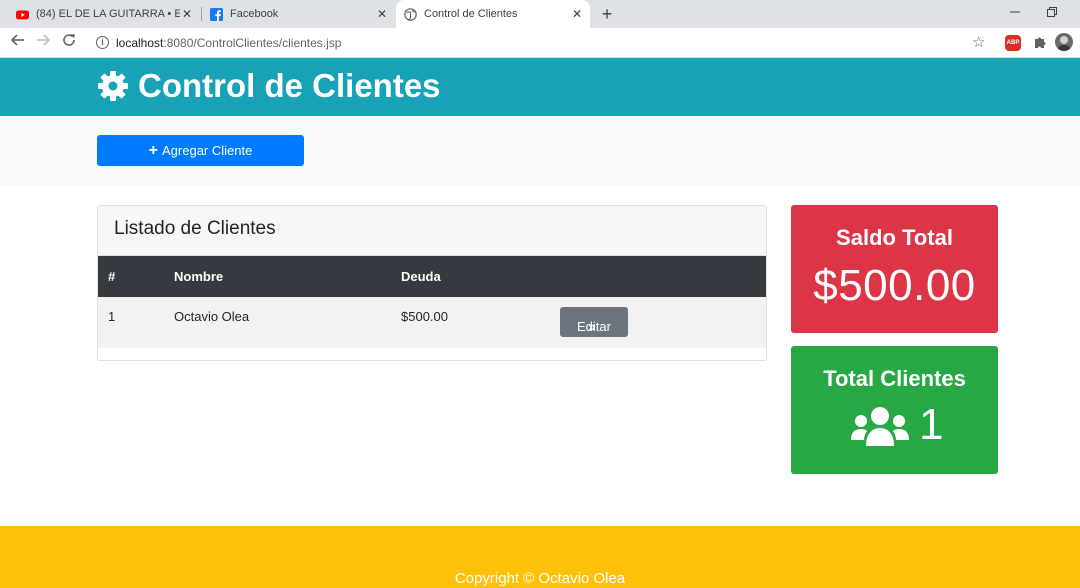 The image size is (1080, 588). What do you see at coordinates (254, 14) in the screenshot?
I see `tab-label: Facebook` at bounding box center [254, 14].